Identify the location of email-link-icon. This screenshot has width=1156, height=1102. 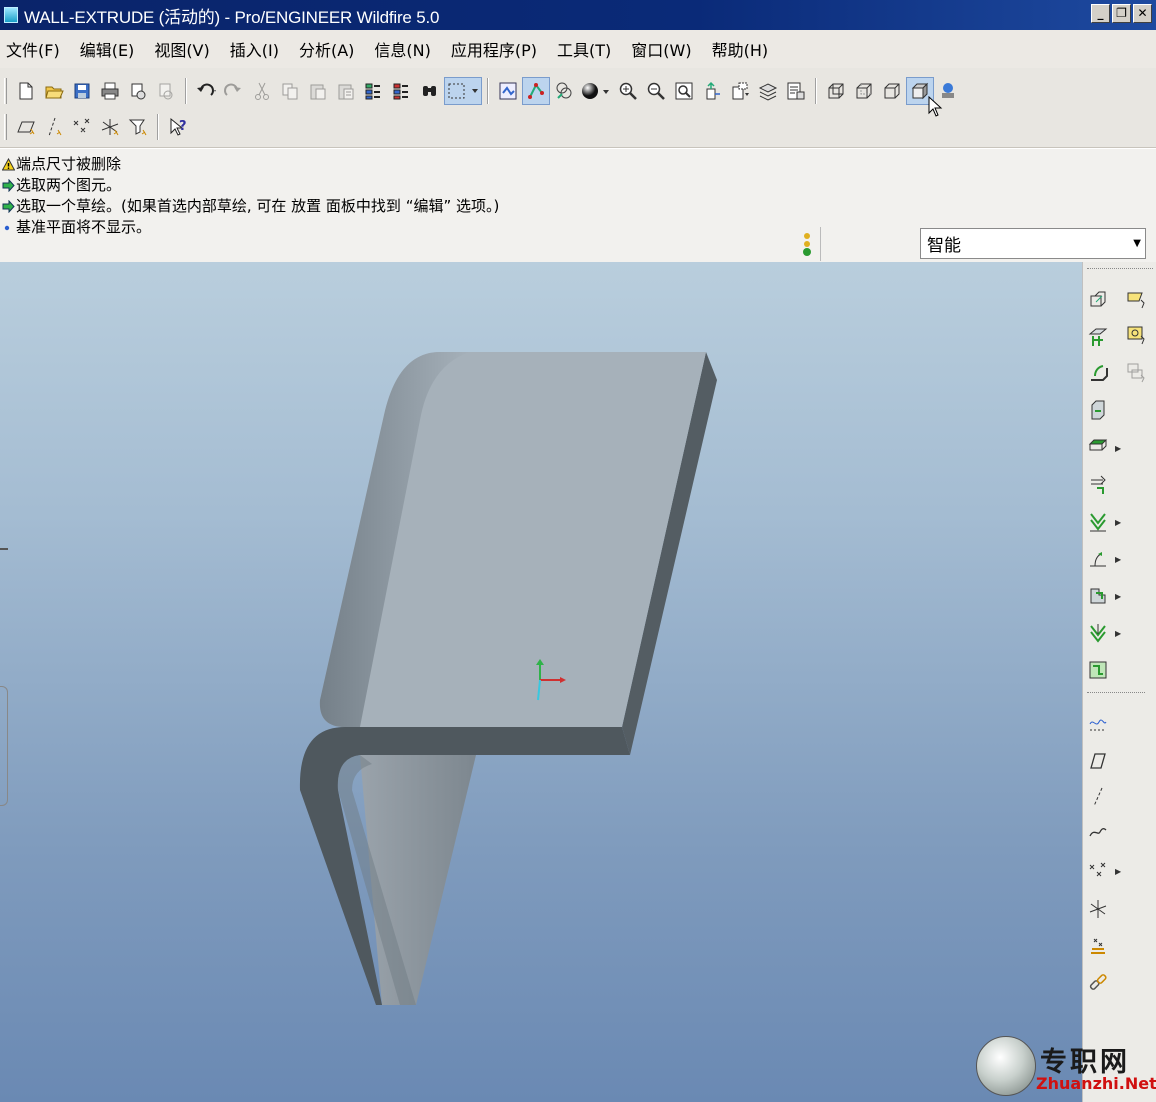
(166, 91).